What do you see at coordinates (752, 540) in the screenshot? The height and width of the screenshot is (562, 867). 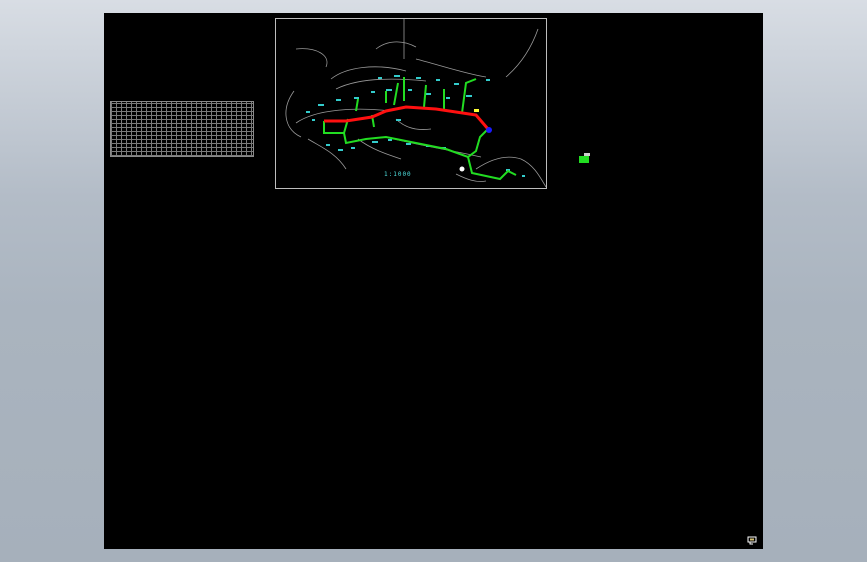 I see `ucs-icon` at bounding box center [752, 540].